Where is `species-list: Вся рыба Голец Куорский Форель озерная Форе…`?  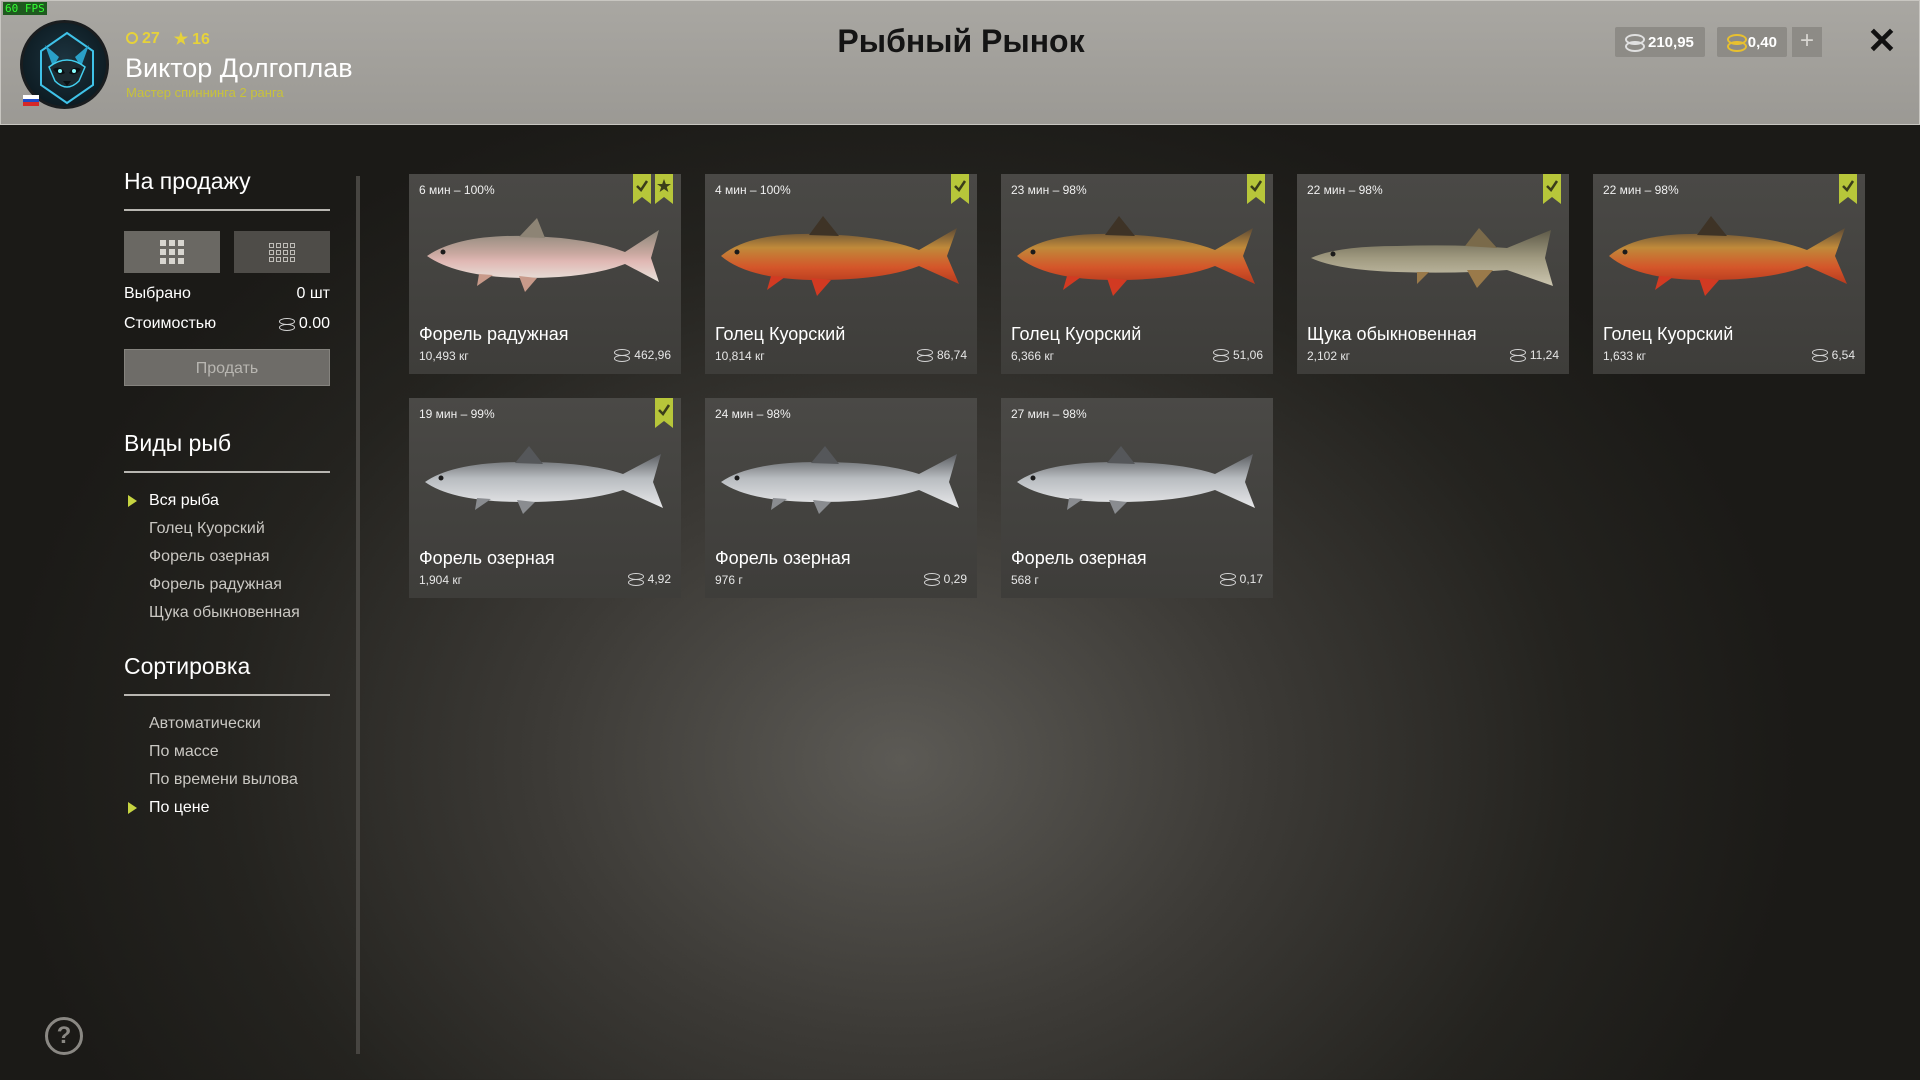
species-list: Вся рыба Голец Куорский Форель озерная Форе… is located at coordinates (227, 557).